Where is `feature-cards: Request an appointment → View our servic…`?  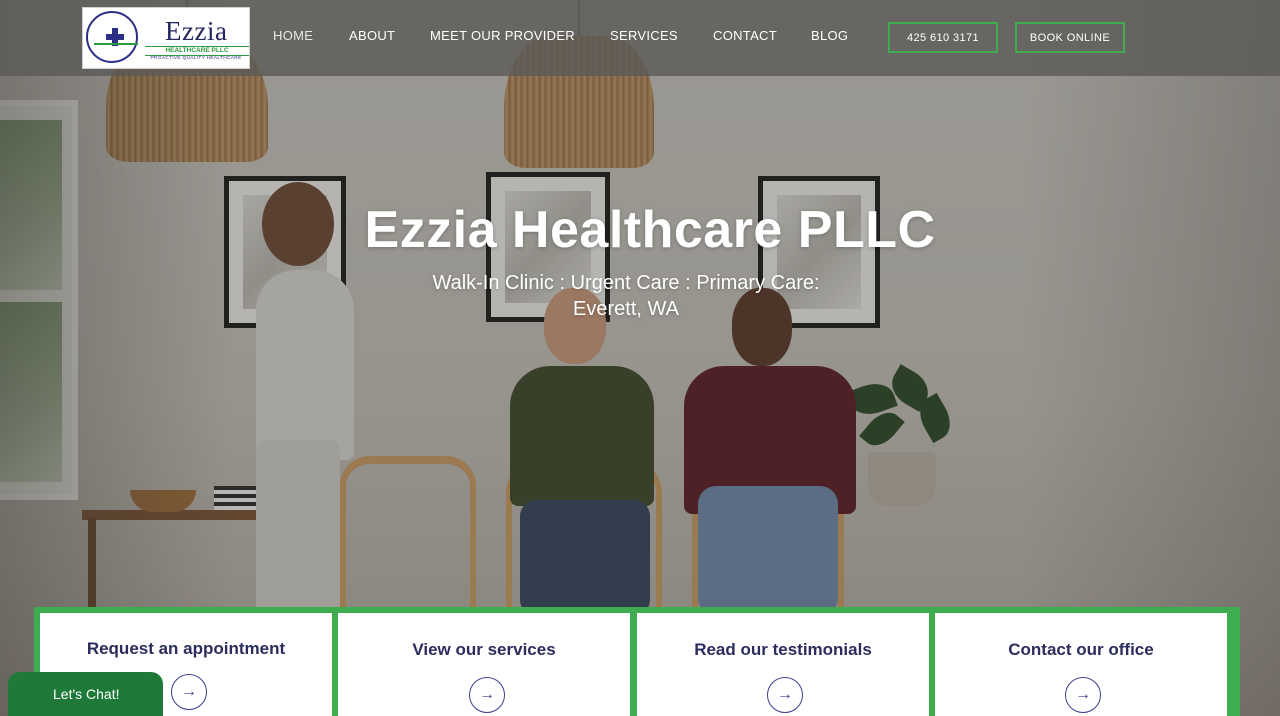
feature-cards: Request an appointment → View our servic… is located at coordinates (637, 661).